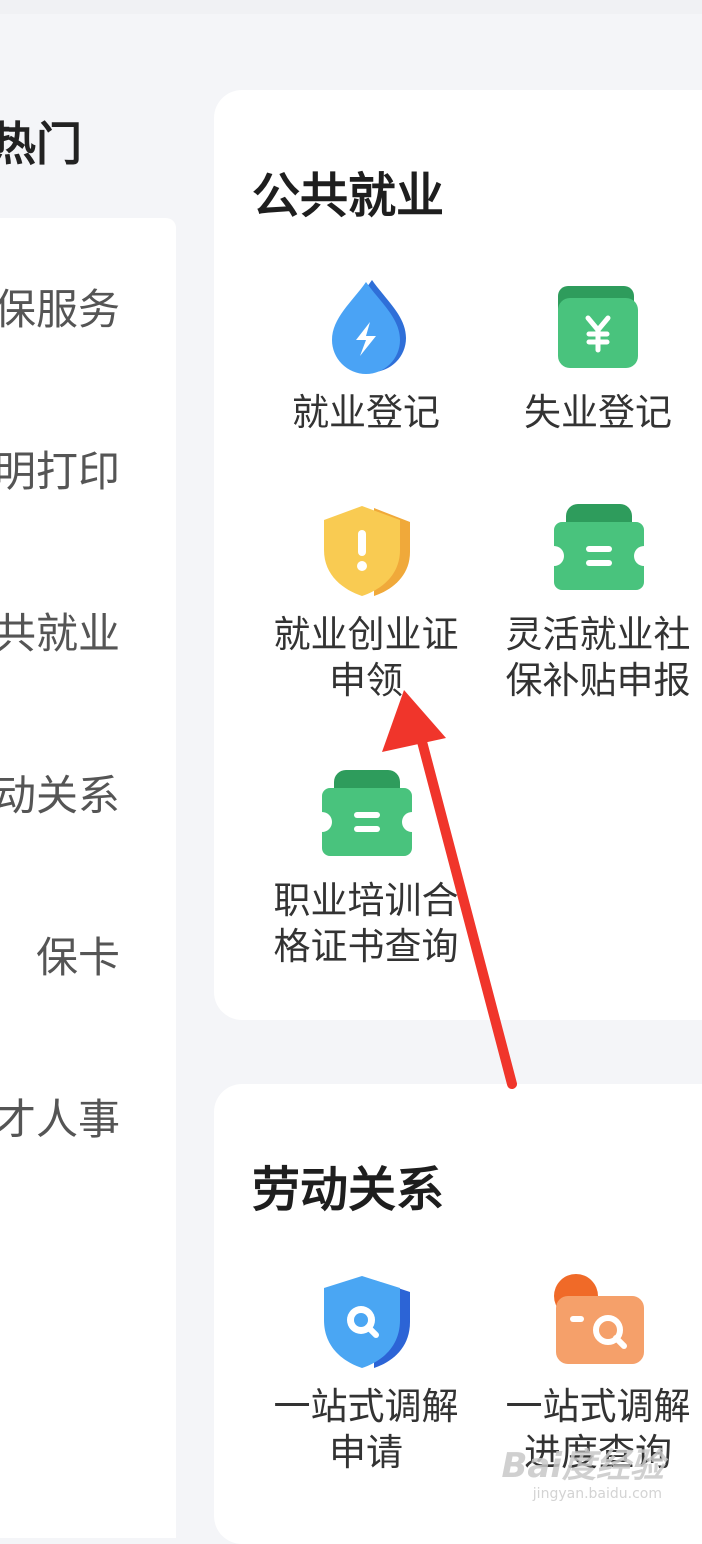 Image resolution: width=702 pixels, height=1544 pixels. What do you see at coordinates (366, 1430) in the screenshot?
I see `service-label: 一站式调解 申请` at bounding box center [366, 1430].